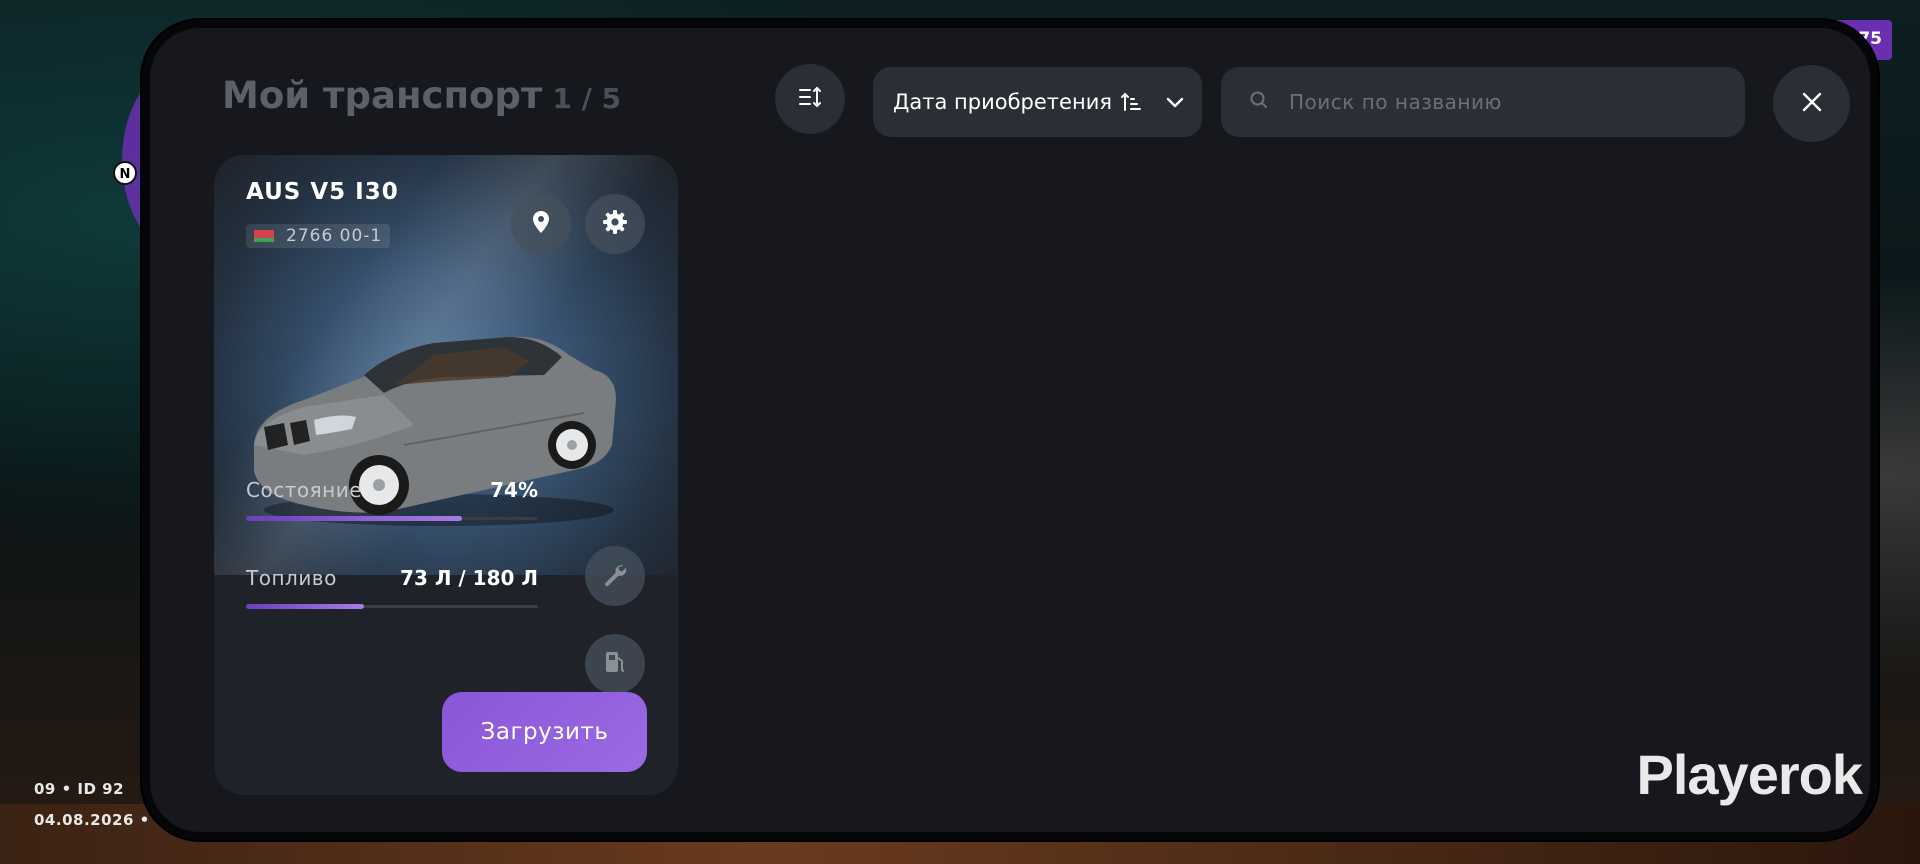 This screenshot has width=1920, height=864. I want to click on close-button, so click(1811, 103).